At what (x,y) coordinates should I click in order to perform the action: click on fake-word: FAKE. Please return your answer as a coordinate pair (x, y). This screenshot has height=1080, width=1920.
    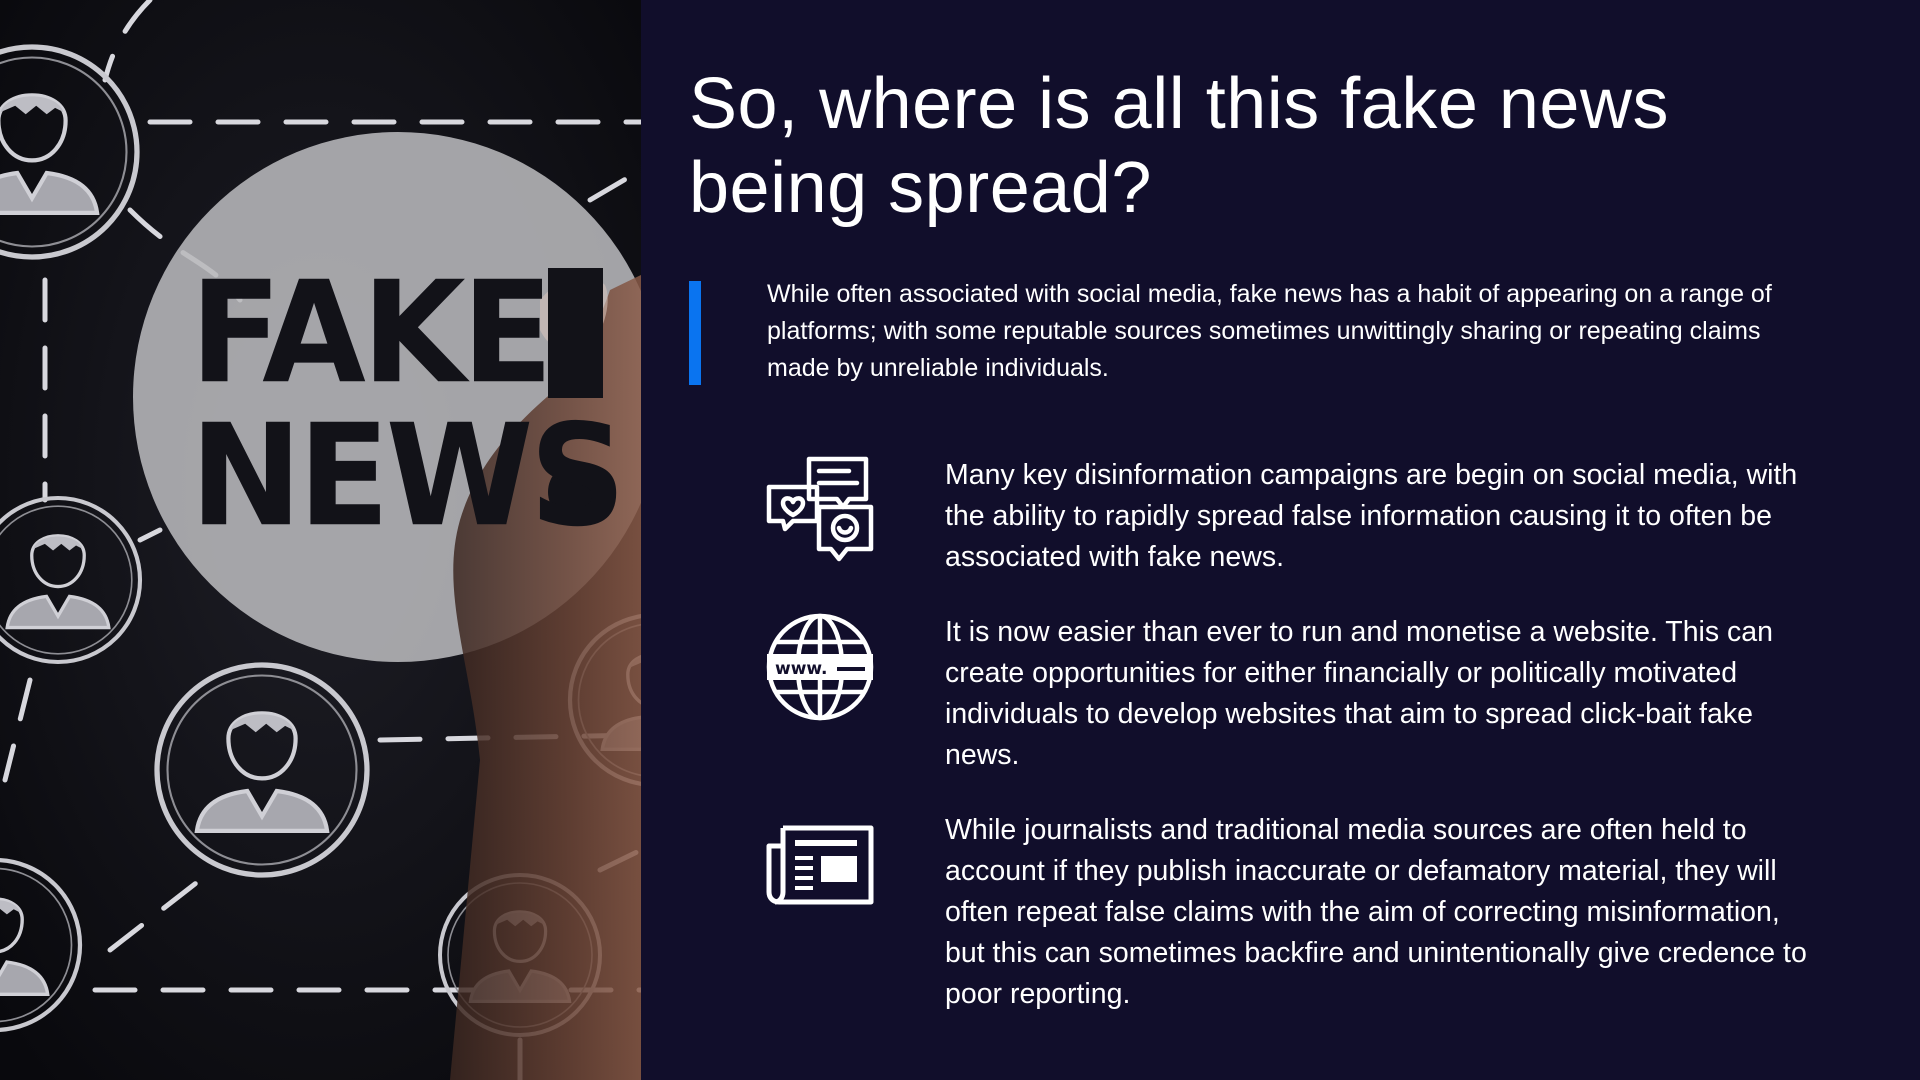
    Looking at the image, I should click on (371, 333).